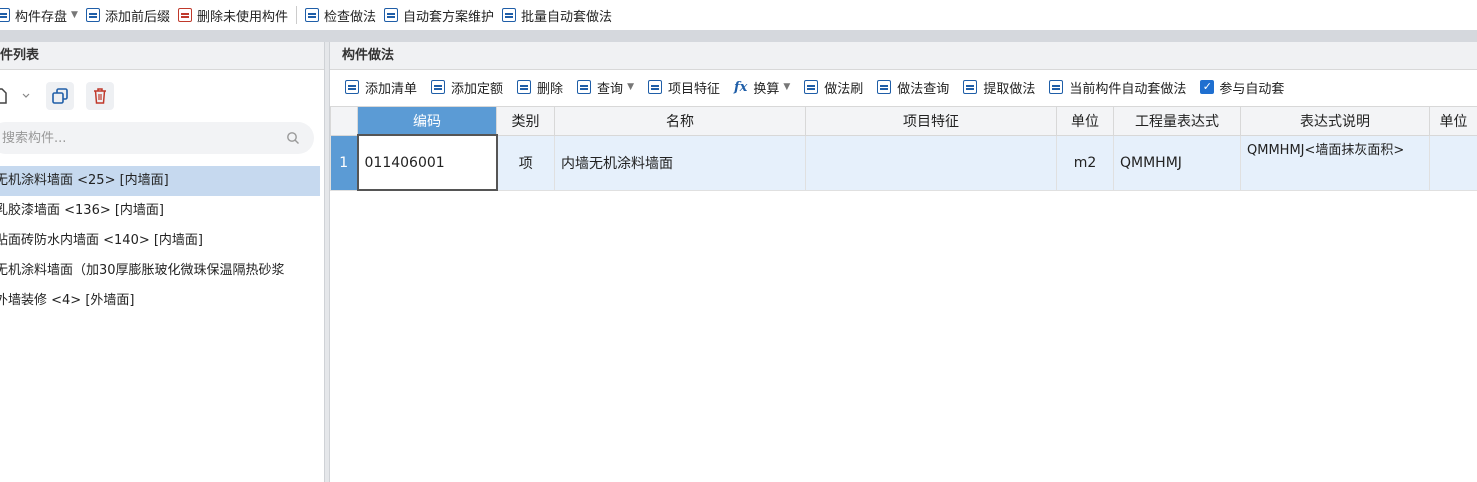 The image size is (1477, 482). What do you see at coordinates (509, 15) in the screenshot?
I see `batch-auto-icon` at bounding box center [509, 15].